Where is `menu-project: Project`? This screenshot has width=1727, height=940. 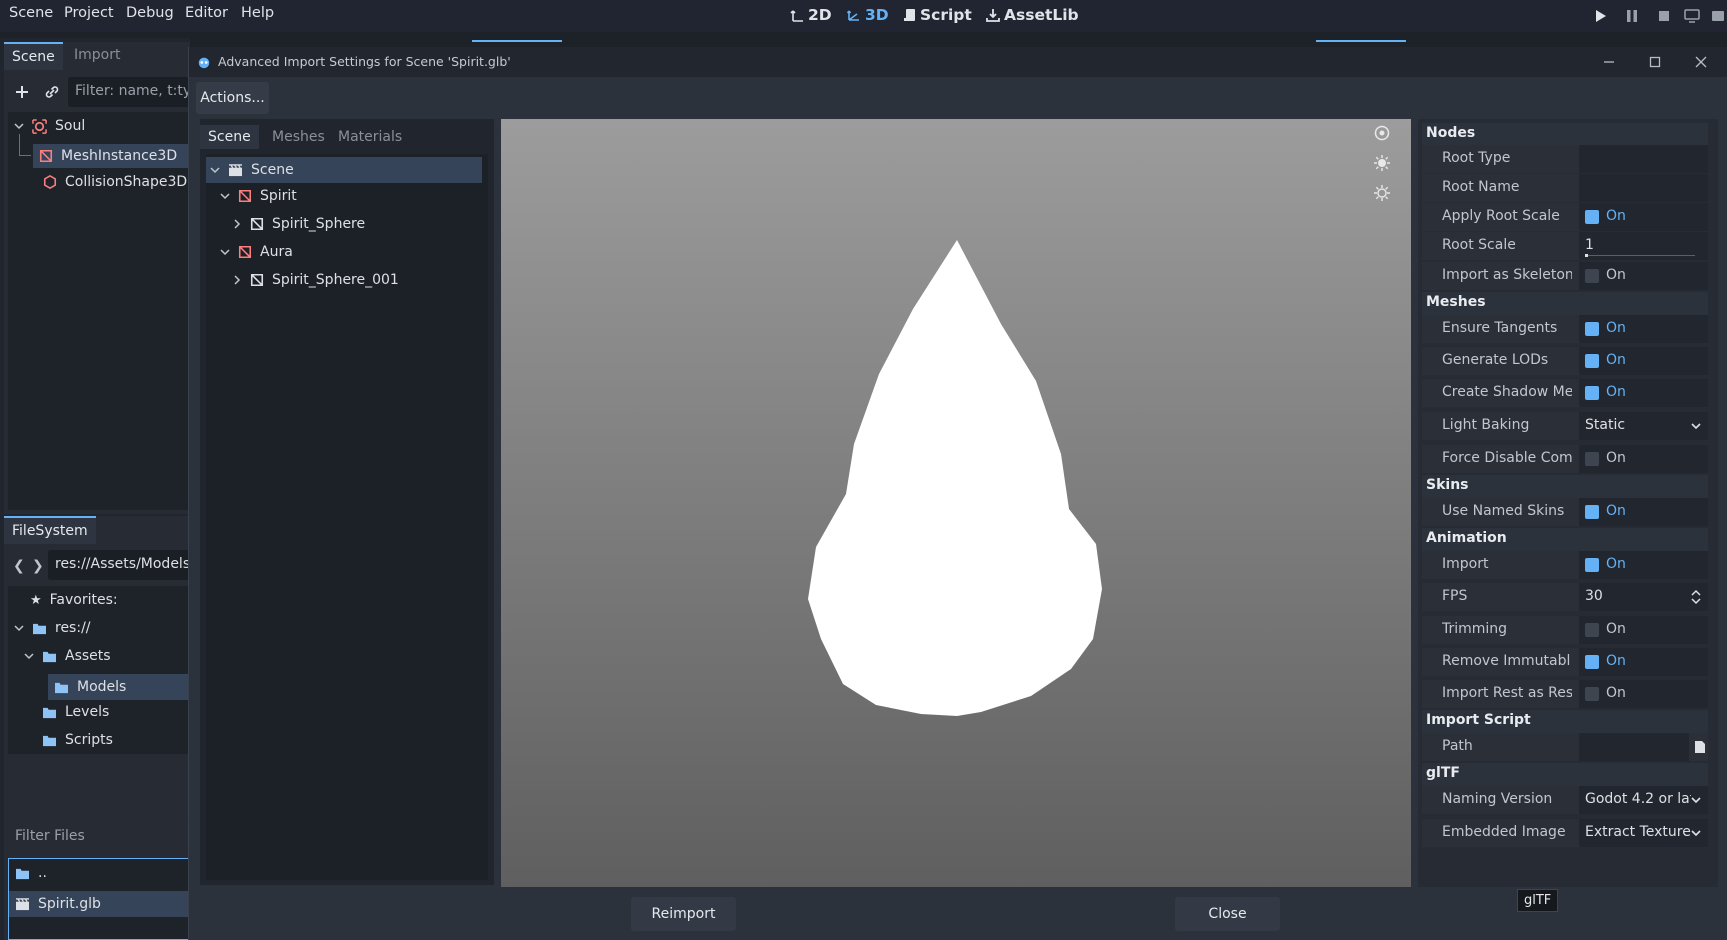 menu-project: Project is located at coordinates (89, 13).